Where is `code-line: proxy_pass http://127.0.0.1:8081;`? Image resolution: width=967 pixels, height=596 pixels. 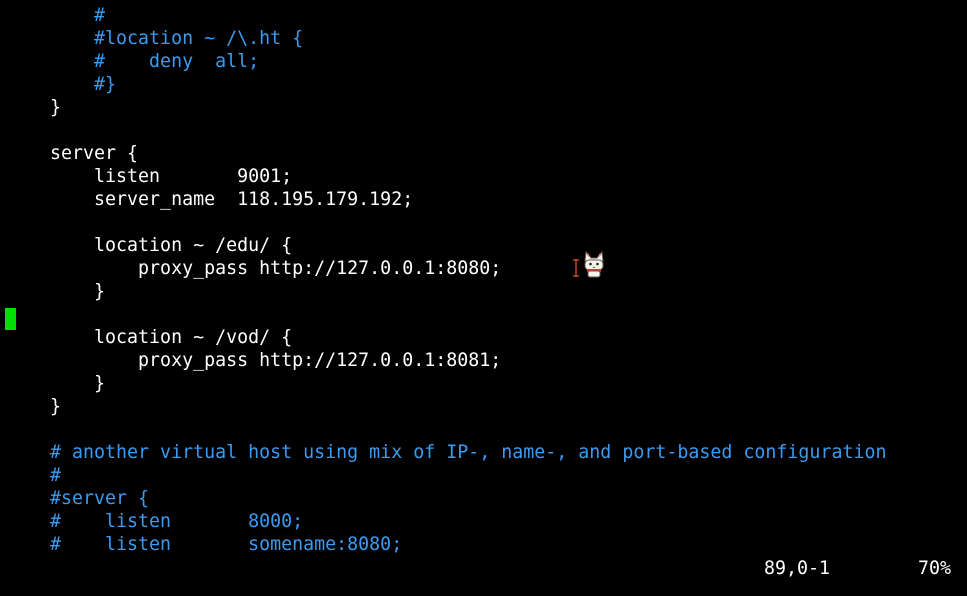
code-line: proxy_pass http://127.0.0.1:8081; is located at coordinates (276, 360).